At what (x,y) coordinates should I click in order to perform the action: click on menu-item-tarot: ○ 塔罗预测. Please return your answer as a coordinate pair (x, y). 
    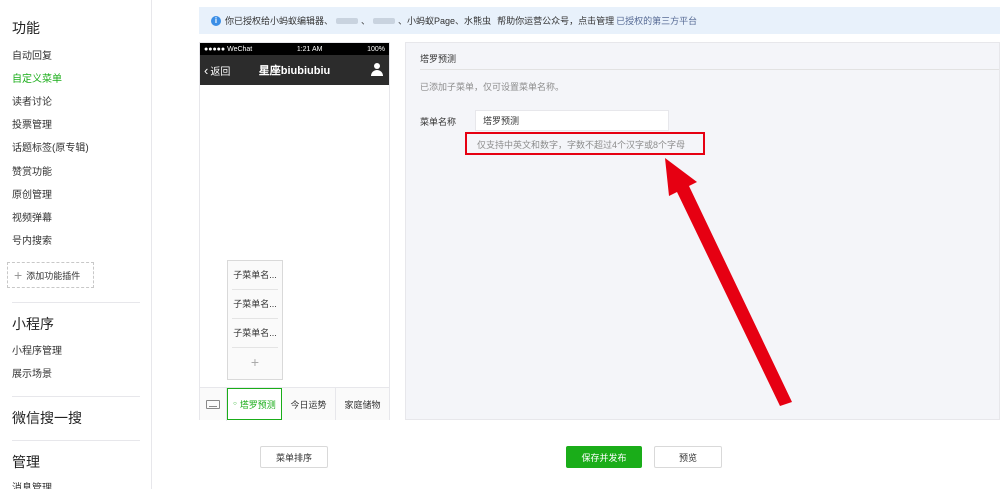
    Looking at the image, I should click on (254, 404).